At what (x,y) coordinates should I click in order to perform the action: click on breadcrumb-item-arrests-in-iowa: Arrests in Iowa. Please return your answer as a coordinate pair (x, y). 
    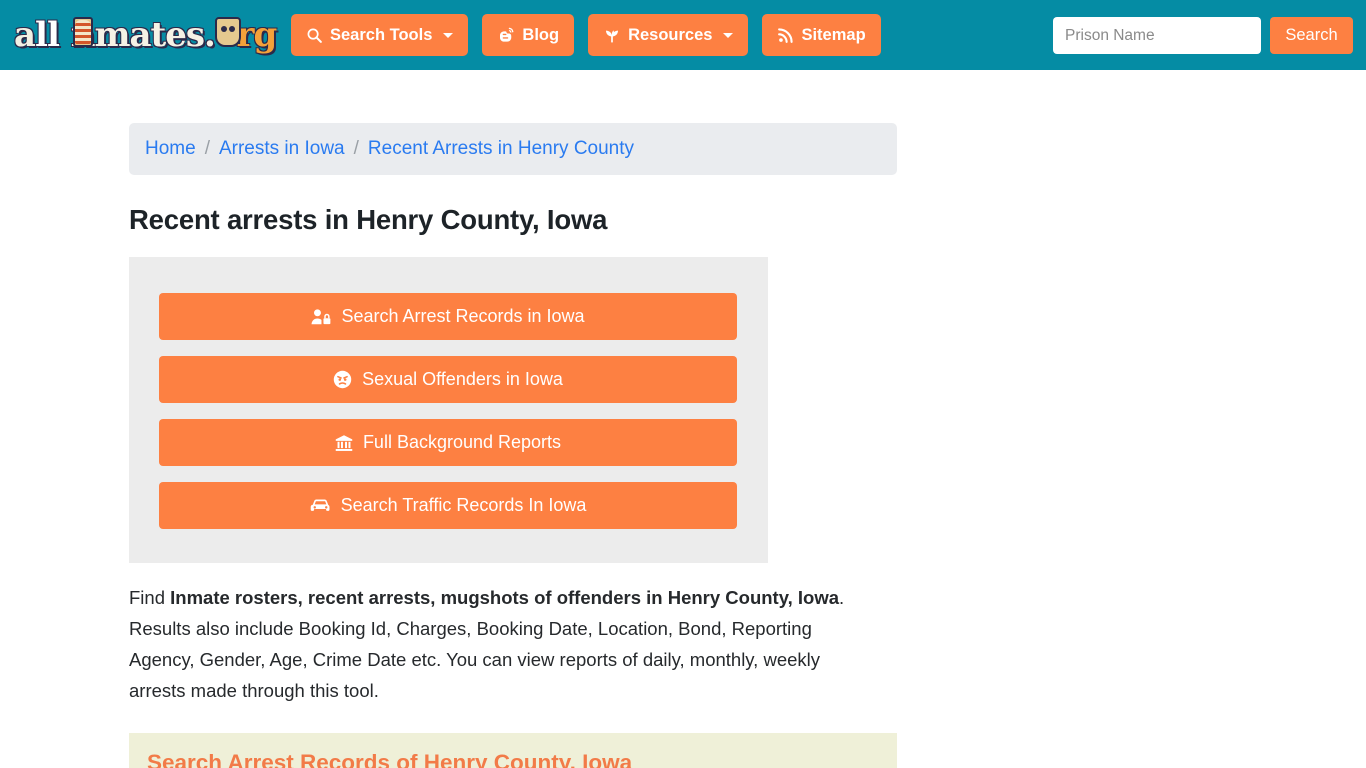
    Looking at the image, I should click on (282, 149).